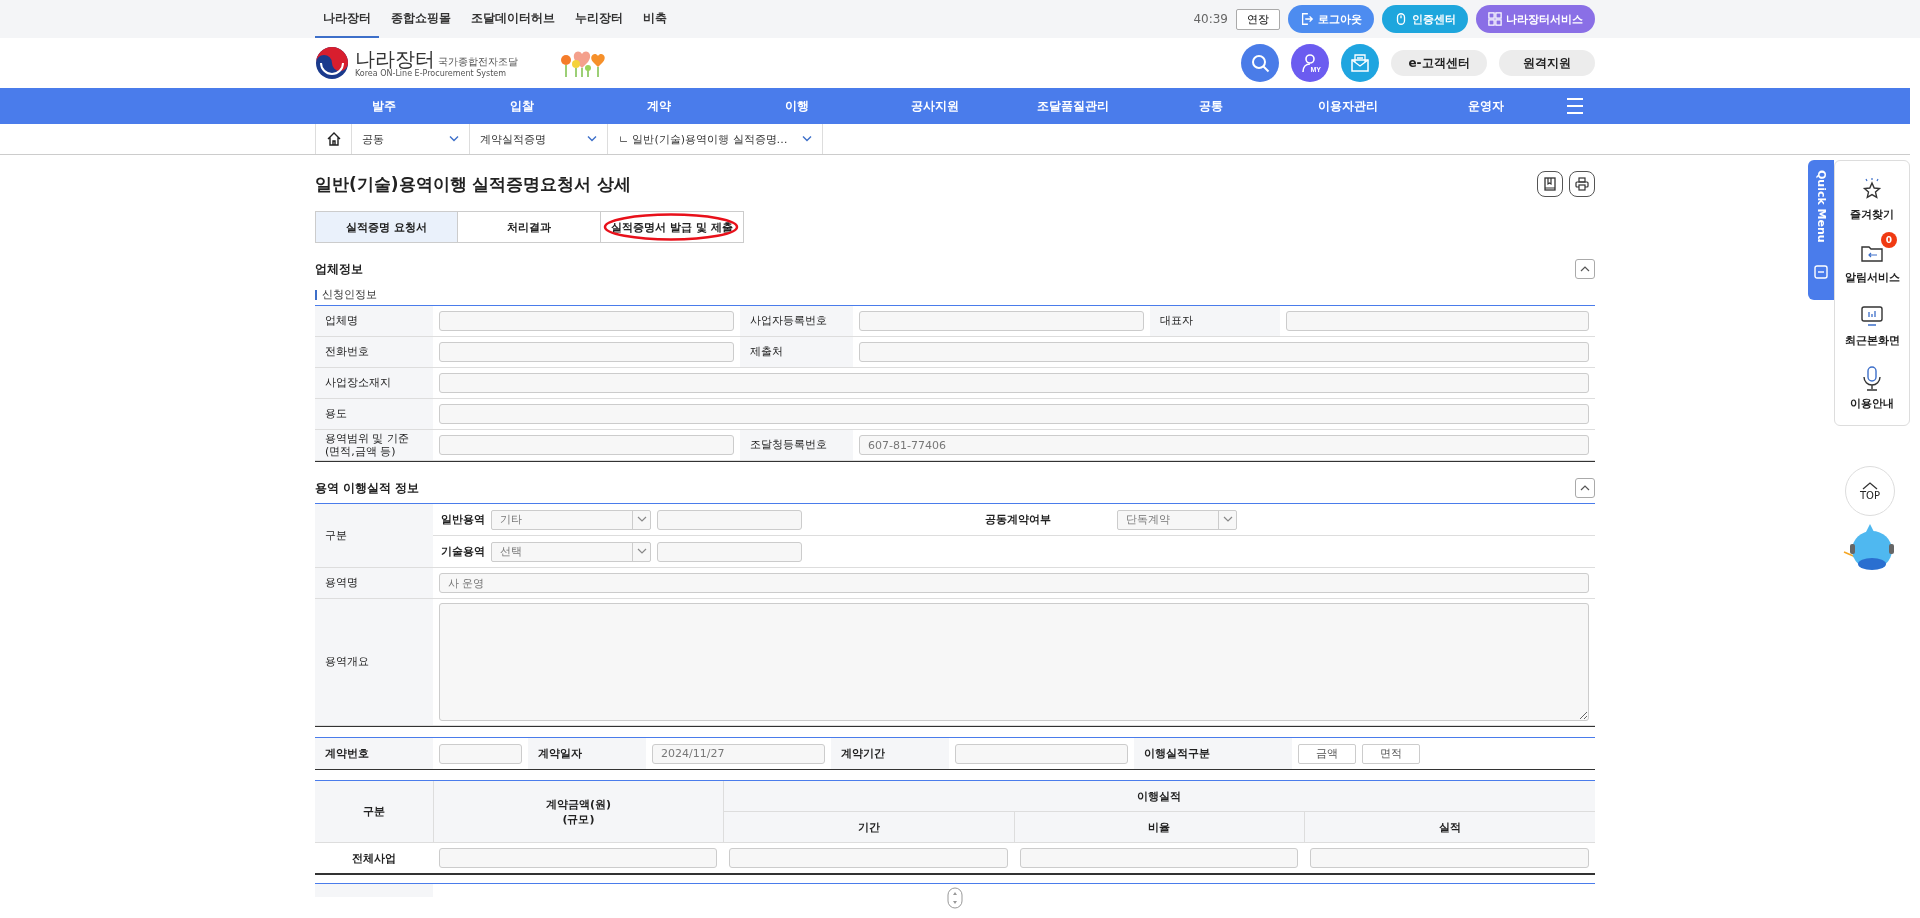  Describe the element at coordinates (332, 63) in the screenshot. I see `taegeuk-logo-icon` at that location.